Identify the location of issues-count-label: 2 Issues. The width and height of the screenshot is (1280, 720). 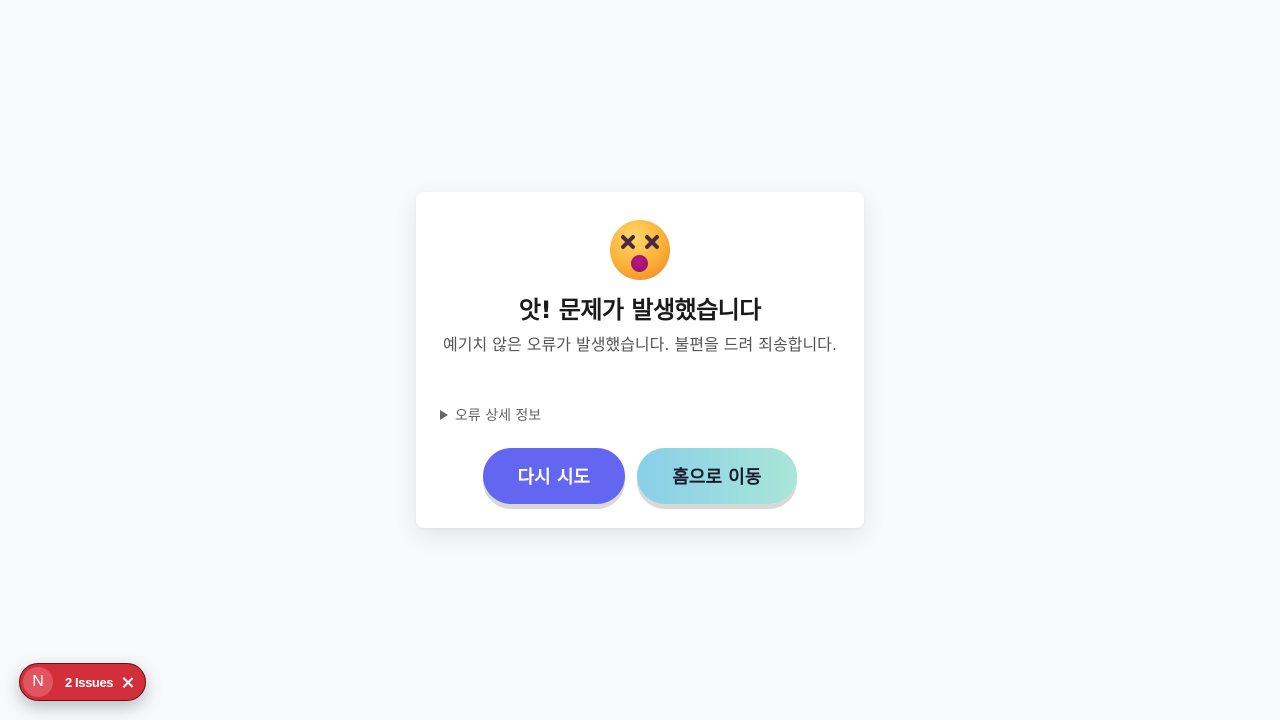
(89, 682).